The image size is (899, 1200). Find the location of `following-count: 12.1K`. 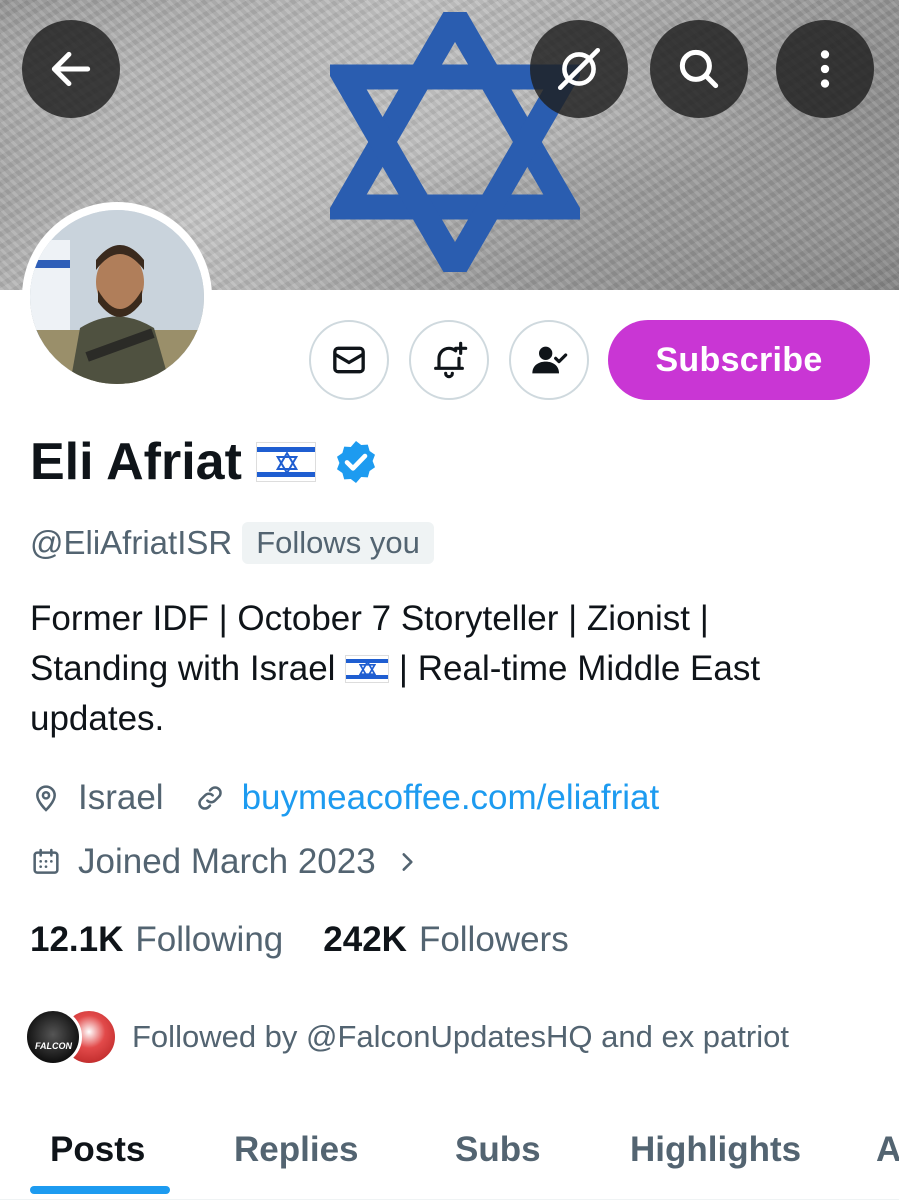

following-count: 12.1K is located at coordinates (77, 939).